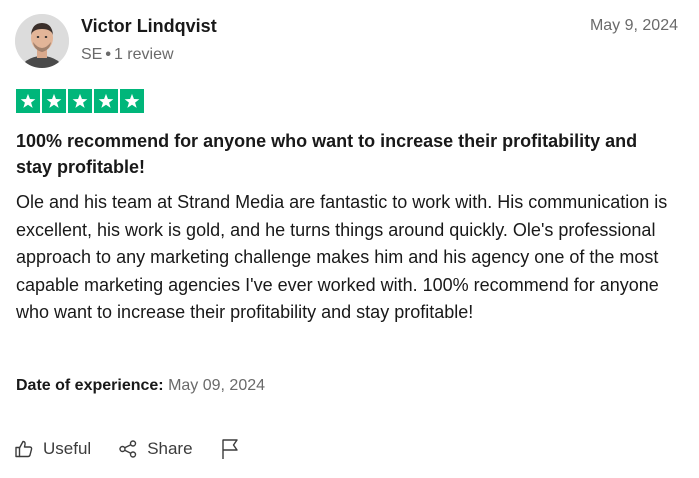  I want to click on date-of-experience: Date of experience: May 09, 2024, so click(140, 386).